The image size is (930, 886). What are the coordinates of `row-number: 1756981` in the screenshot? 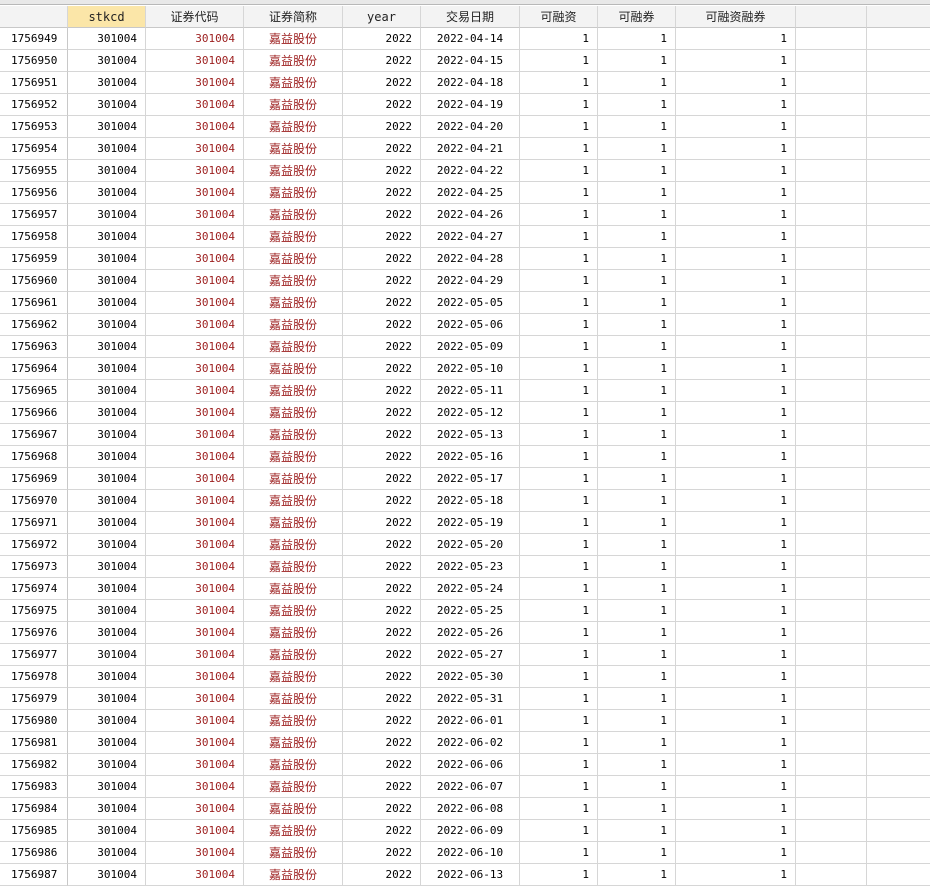 It's located at (34, 743).